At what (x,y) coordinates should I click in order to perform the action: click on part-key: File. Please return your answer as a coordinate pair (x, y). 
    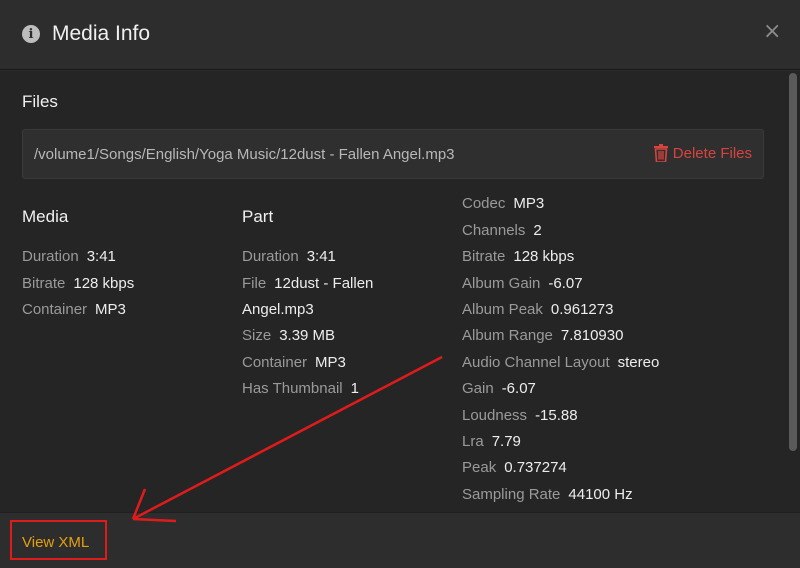
    Looking at the image, I should click on (254, 283).